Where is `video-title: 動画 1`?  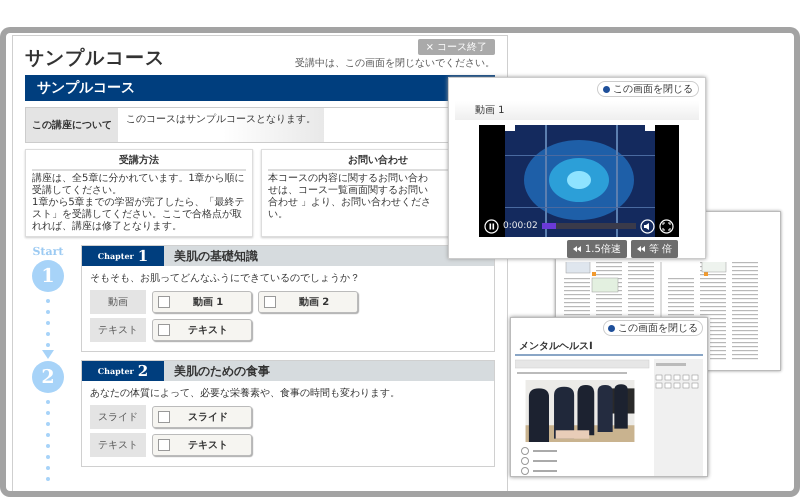
video-title: 動画 1 is located at coordinates (490, 110).